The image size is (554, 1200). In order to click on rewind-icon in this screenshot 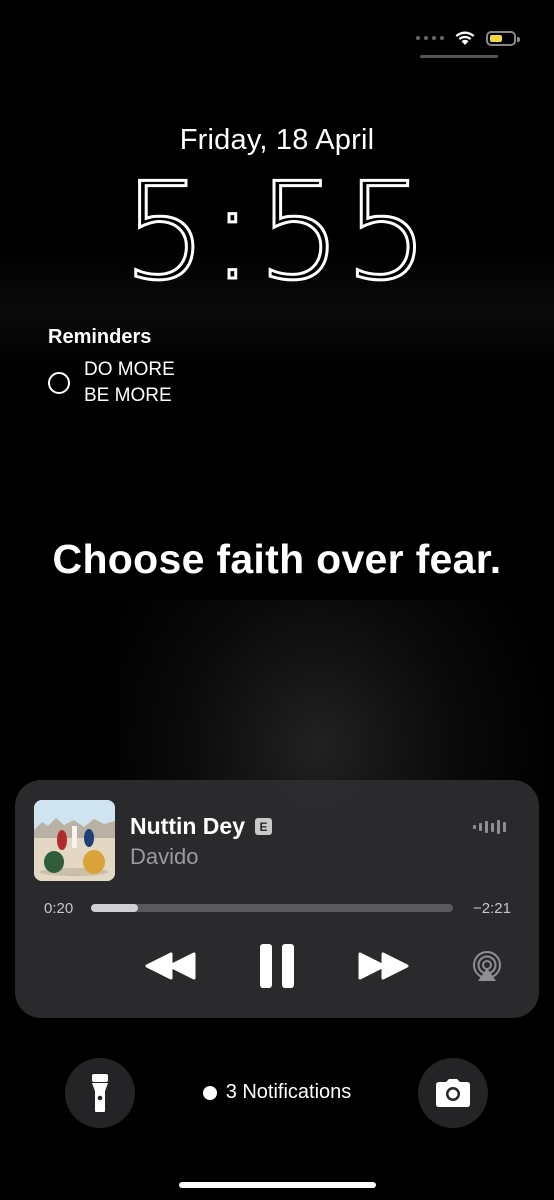, I will do `click(170, 966)`.